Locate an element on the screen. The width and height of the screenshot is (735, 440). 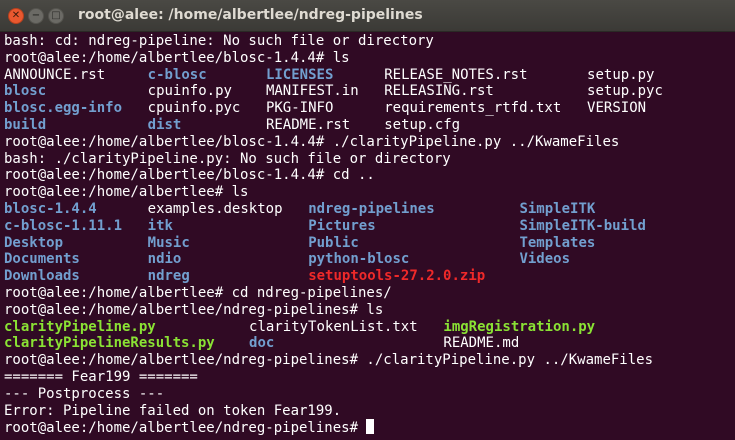
ls-entry-dir: Desktop is located at coordinates (34, 242).